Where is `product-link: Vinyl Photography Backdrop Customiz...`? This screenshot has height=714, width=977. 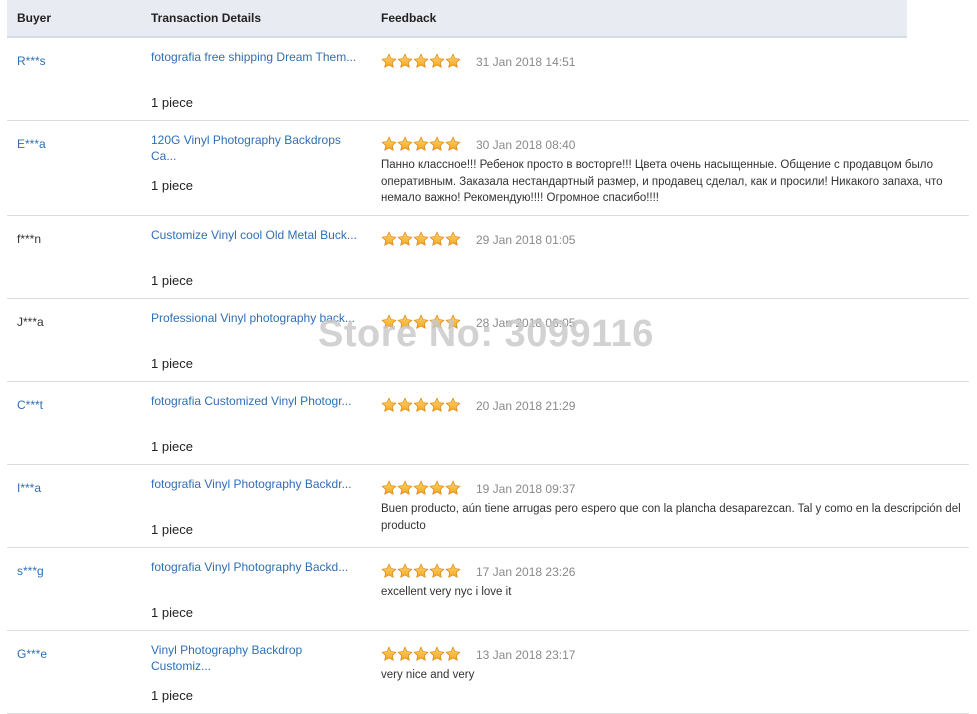
product-link: Vinyl Photography Backdrop Customiz... is located at coordinates (253, 658).